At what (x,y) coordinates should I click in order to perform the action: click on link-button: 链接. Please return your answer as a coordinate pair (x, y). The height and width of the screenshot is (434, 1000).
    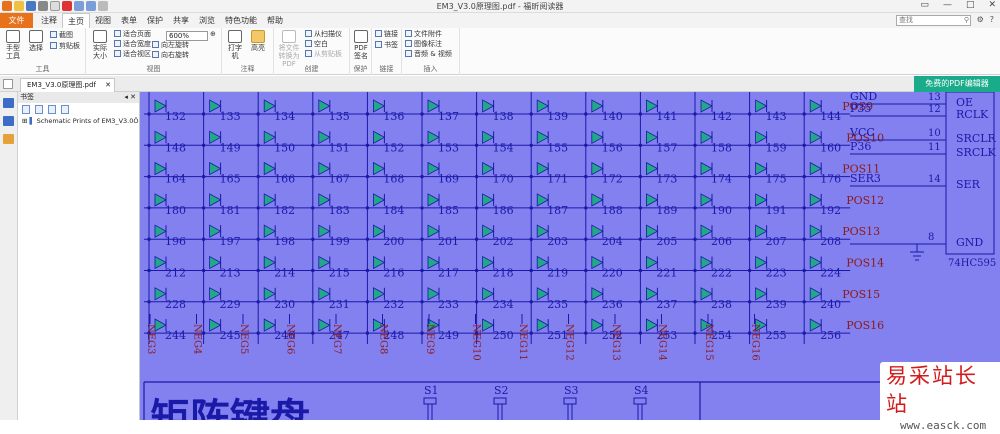
    Looking at the image, I should click on (386, 34).